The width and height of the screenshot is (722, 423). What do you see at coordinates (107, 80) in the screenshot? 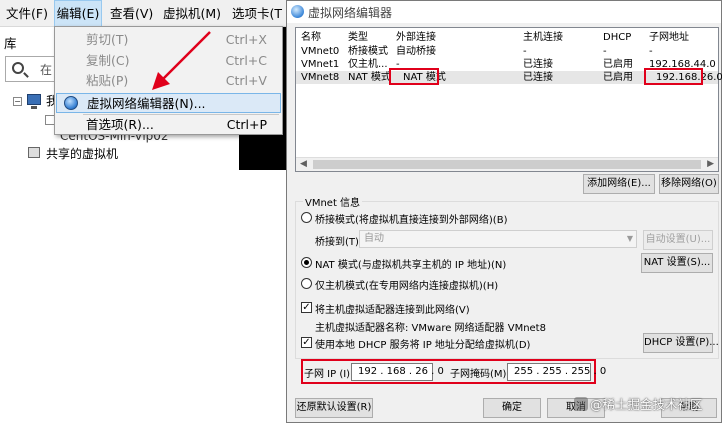
I see `menu-item-label: 粘贴(P)` at bounding box center [107, 80].